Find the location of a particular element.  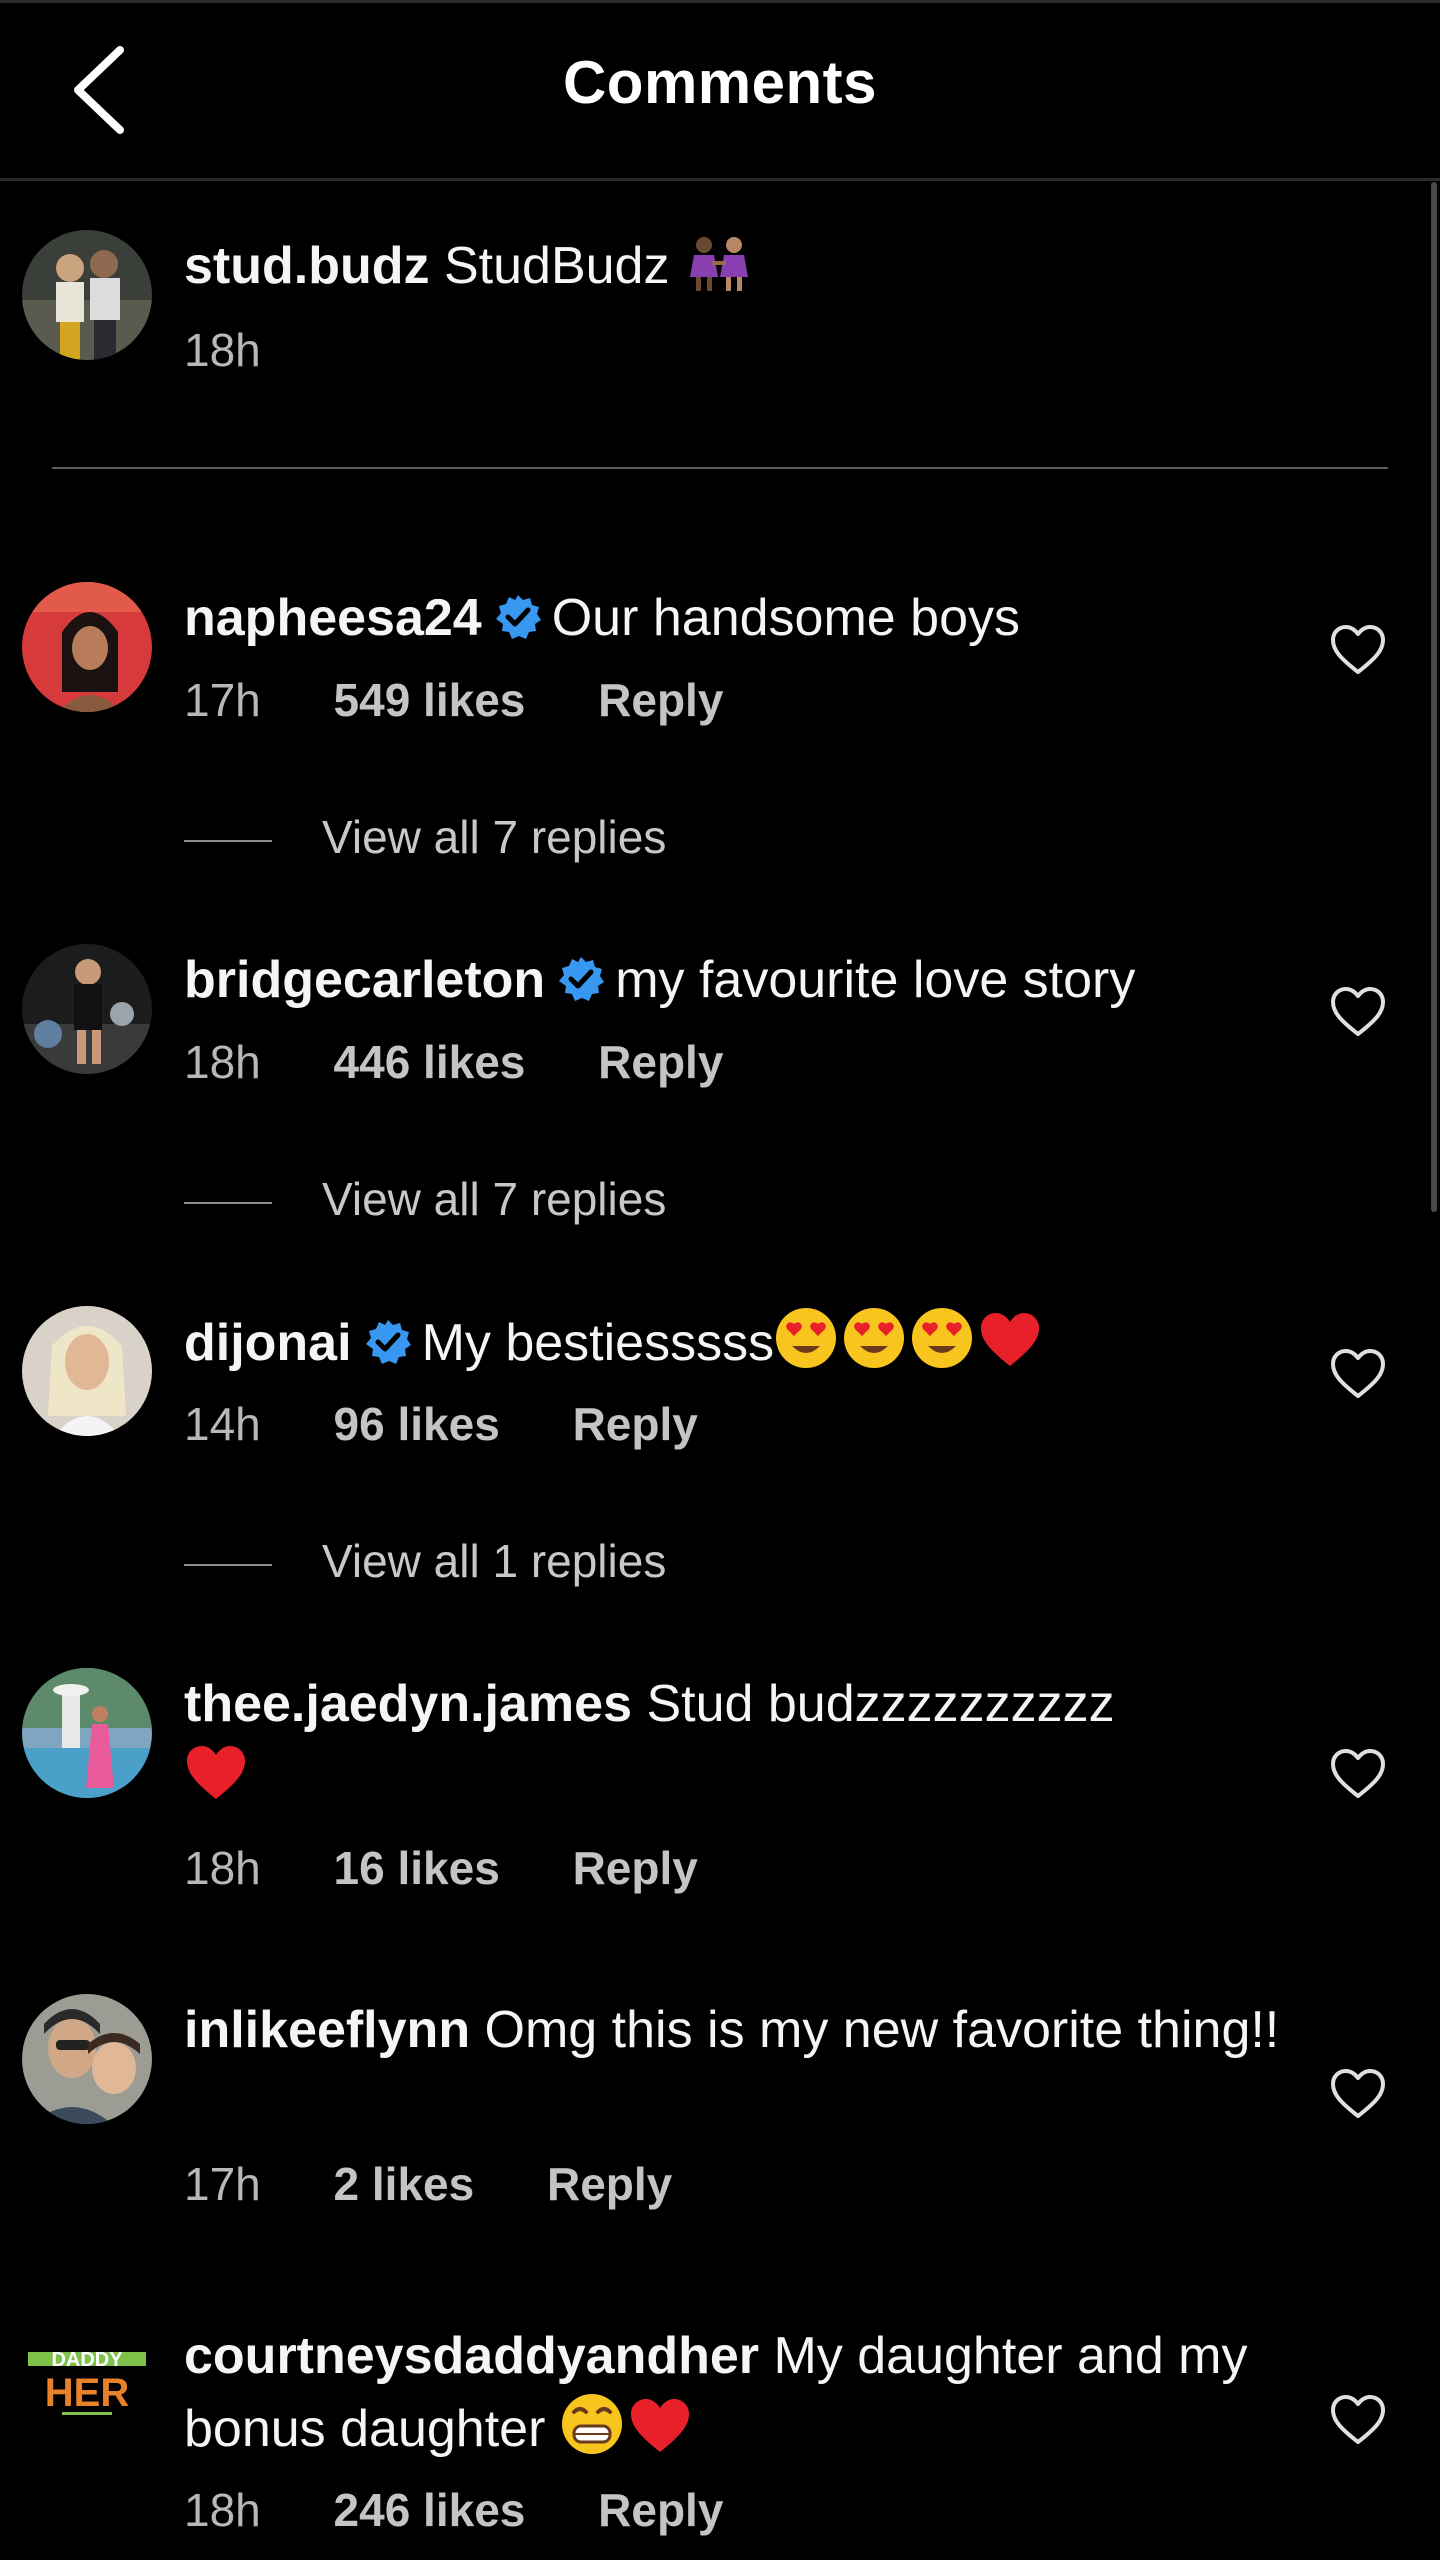

comment-username: courtneysdaddyandher is located at coordinates (471, 2356).